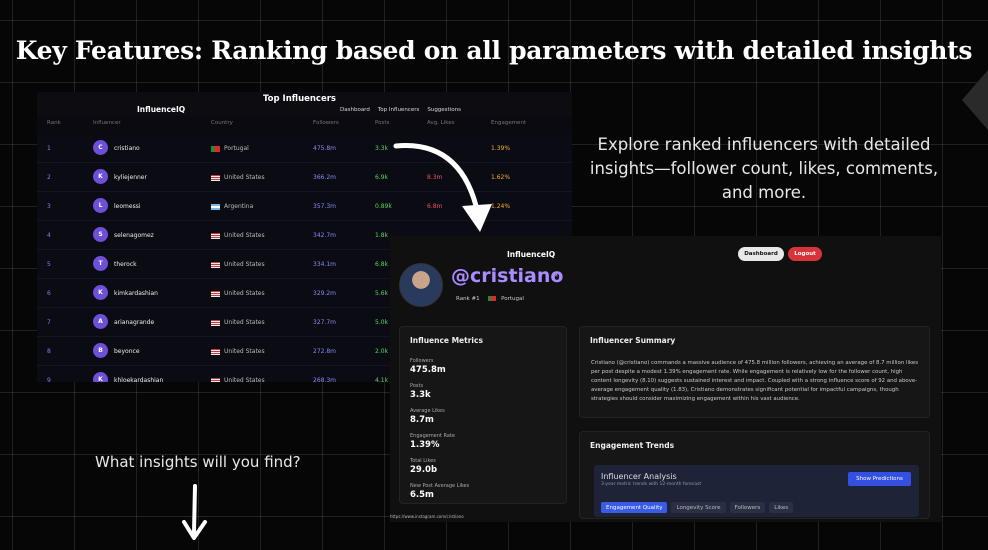 The width and height of the screenshot is (988, 550). What do you see at coordinates (127, 148) in the screenshot?
I see `influencer-name: cristiano` at bounding box center [127, 148].